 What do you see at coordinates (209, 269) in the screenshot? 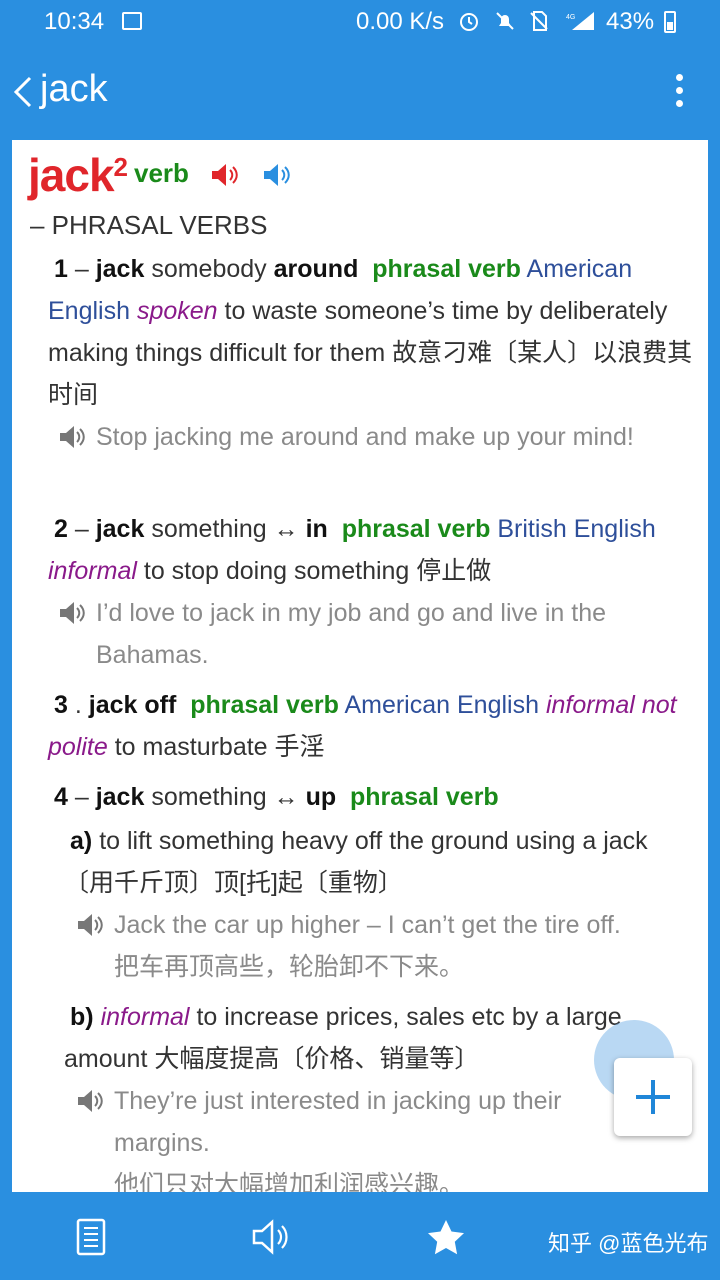
I see `phrase-object: somebody` at bounding box center [209, 269].